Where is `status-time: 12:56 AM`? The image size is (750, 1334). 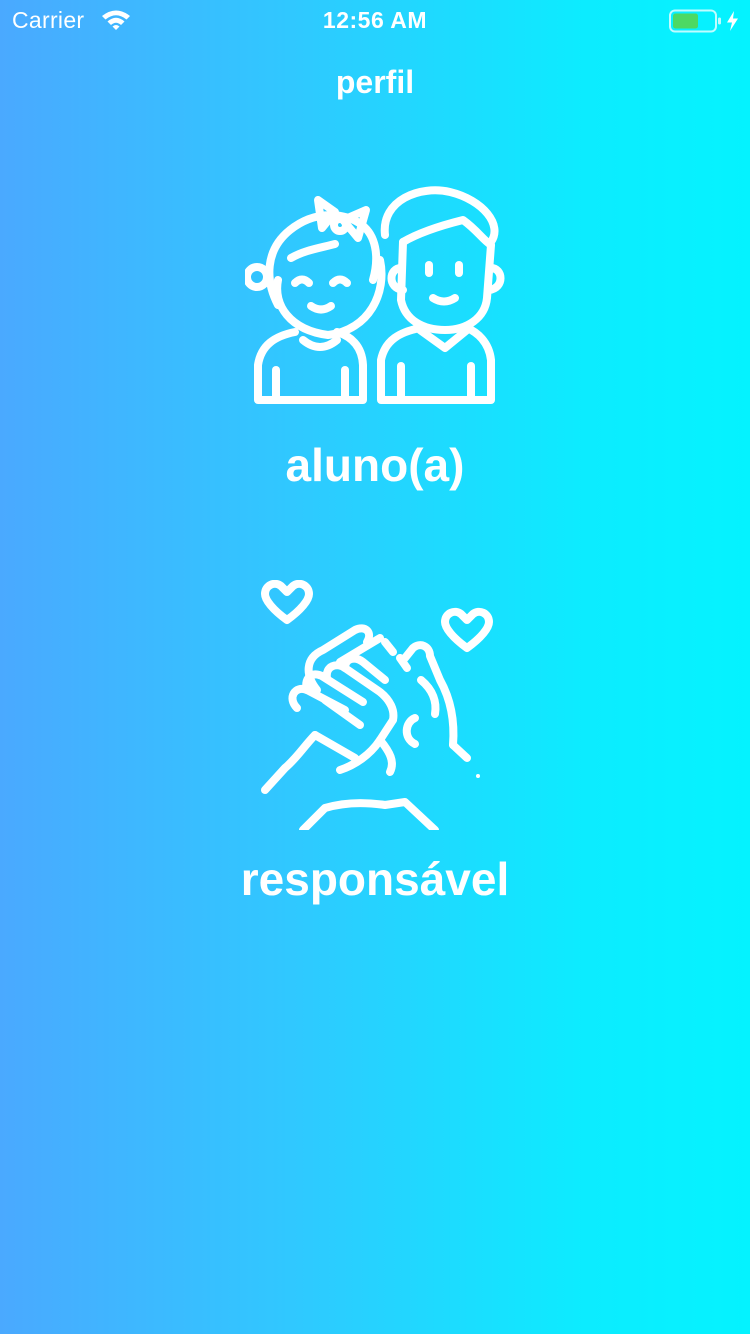
status-time: 12:56 AM is located at coordinates (375, 20).